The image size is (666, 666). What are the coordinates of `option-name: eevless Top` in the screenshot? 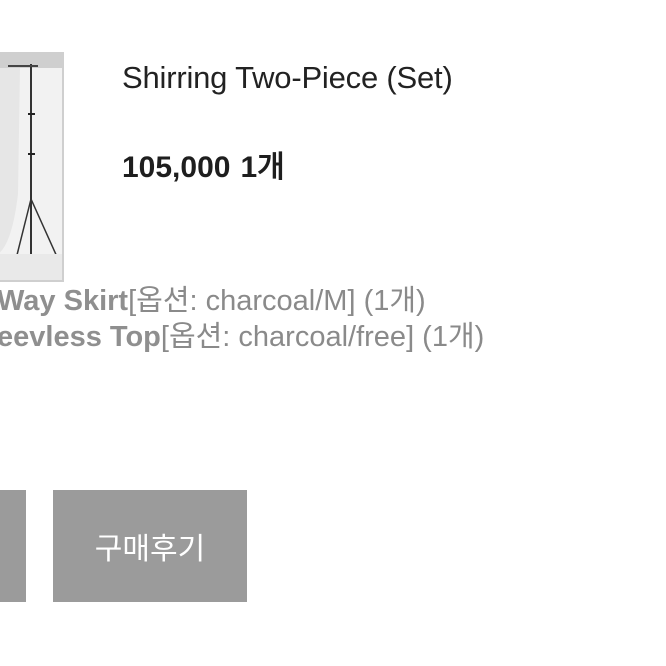 It's located at (80, 337).